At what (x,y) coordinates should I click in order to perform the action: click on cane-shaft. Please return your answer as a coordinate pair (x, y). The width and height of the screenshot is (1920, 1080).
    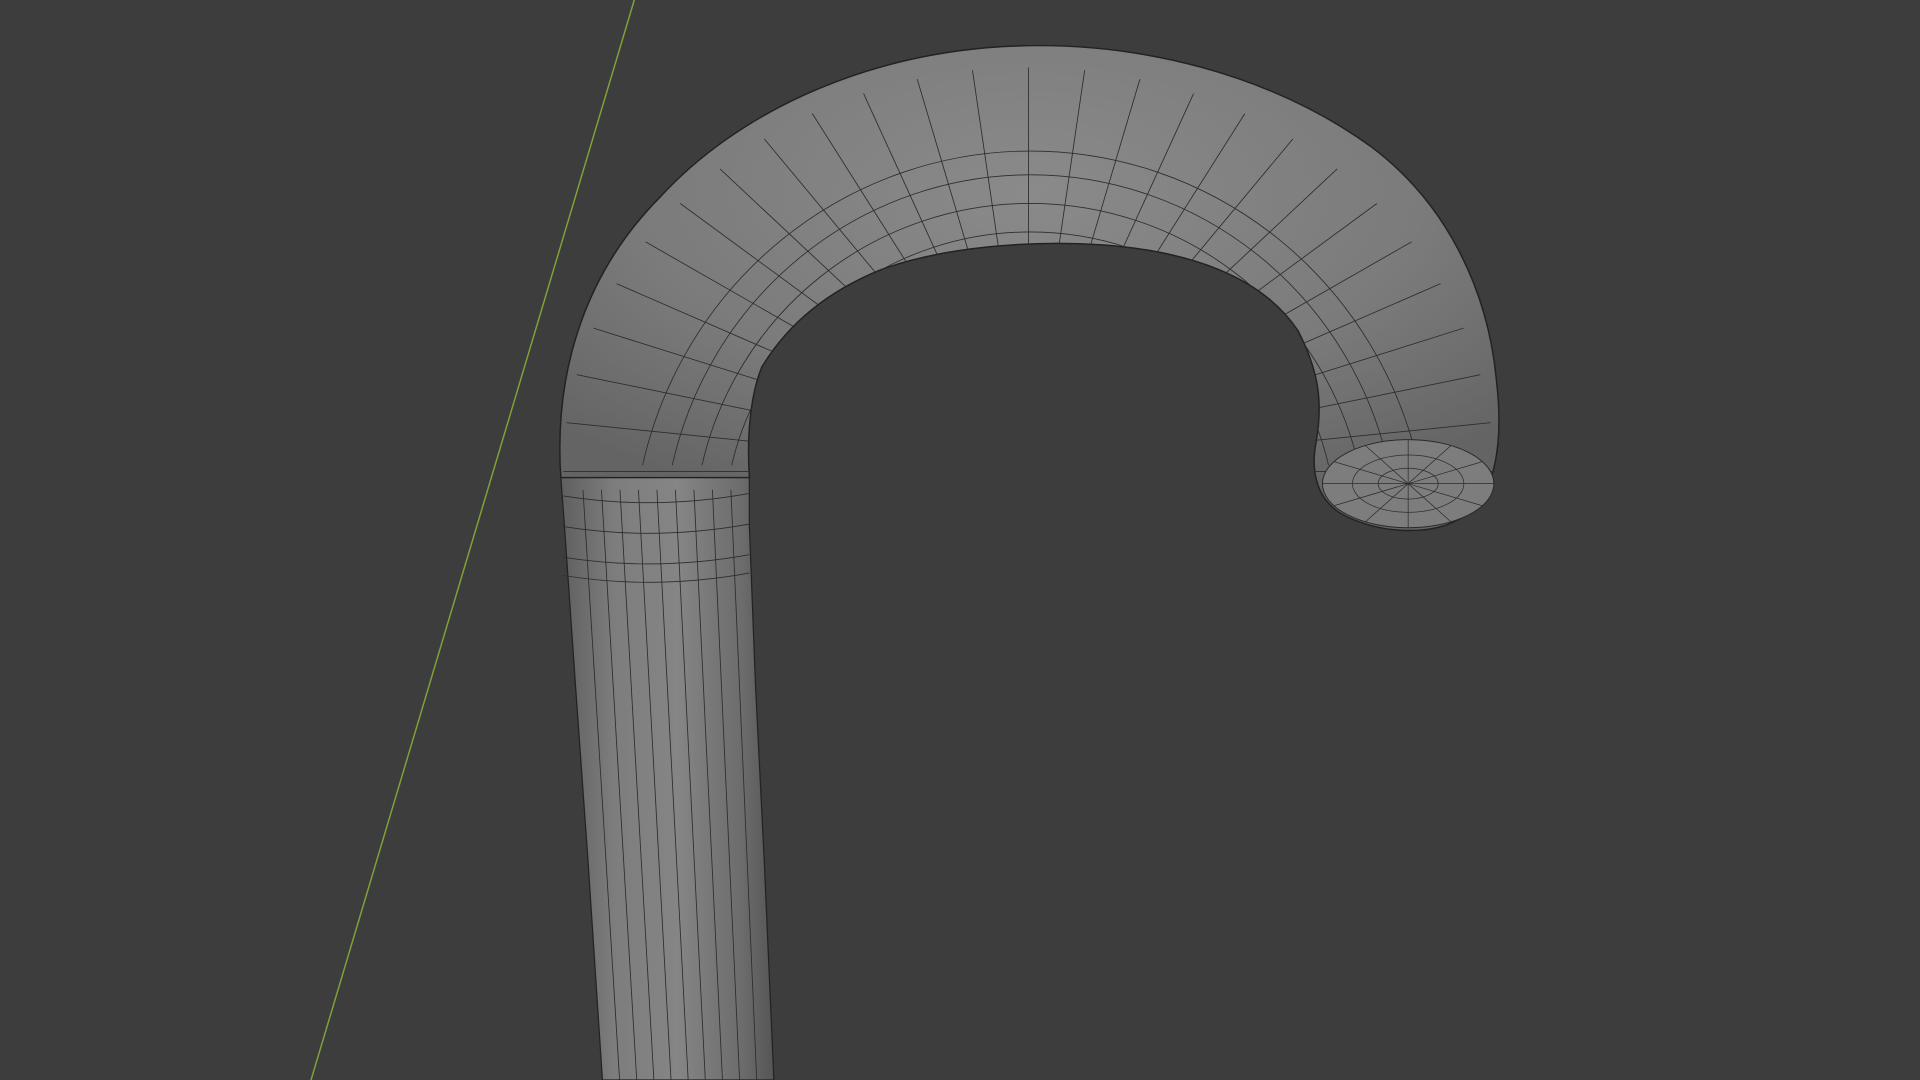
    Looking at the image, I should click on (667, 778).